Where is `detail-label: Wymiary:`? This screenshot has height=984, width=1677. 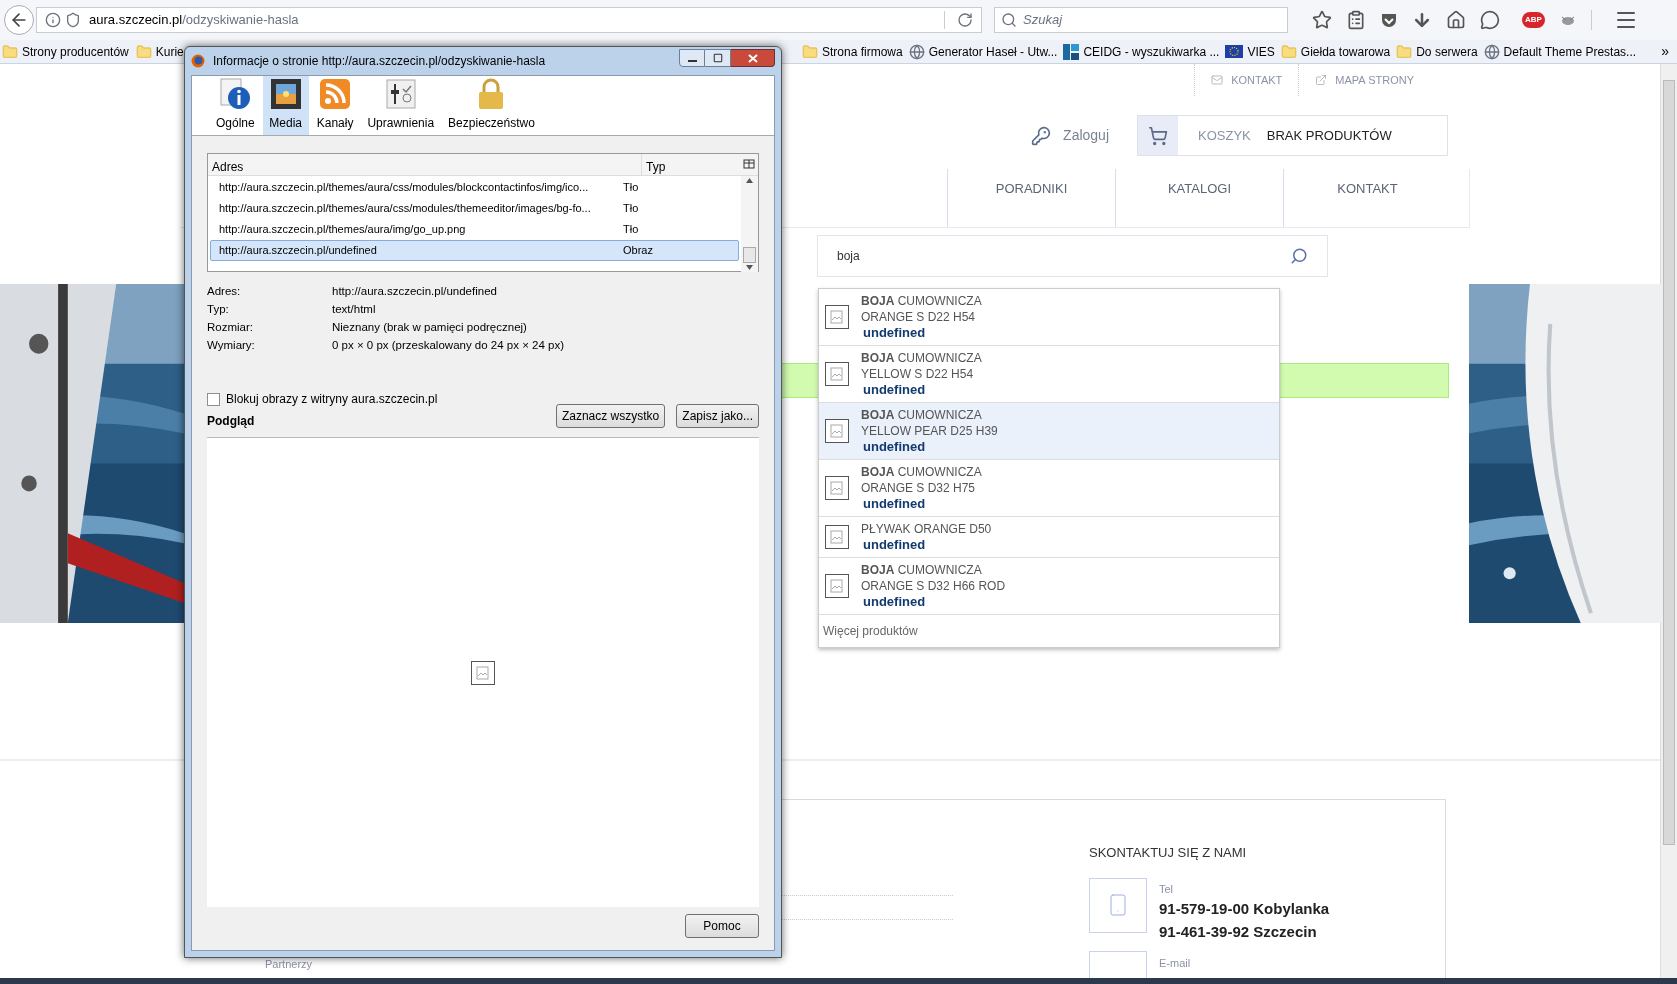
detail-label: Wymiary: is located at coordinates (231, 345).